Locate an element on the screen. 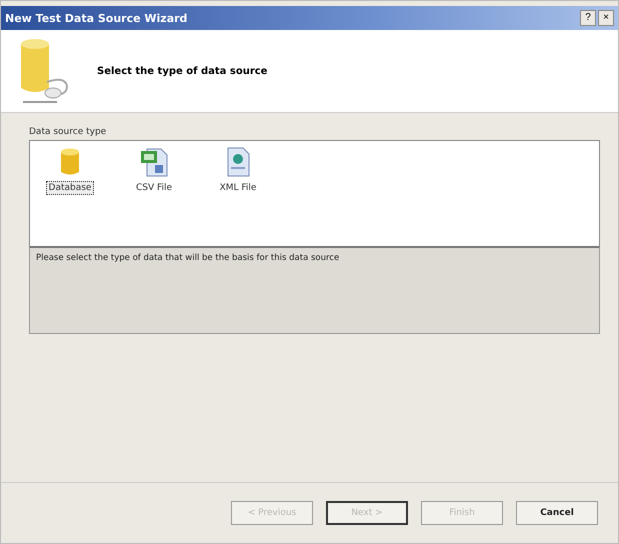 This screenshot has width=619, height=544. description-text: Please select the type of data that will be the basis for this data source is located at coordinates (188, 258).